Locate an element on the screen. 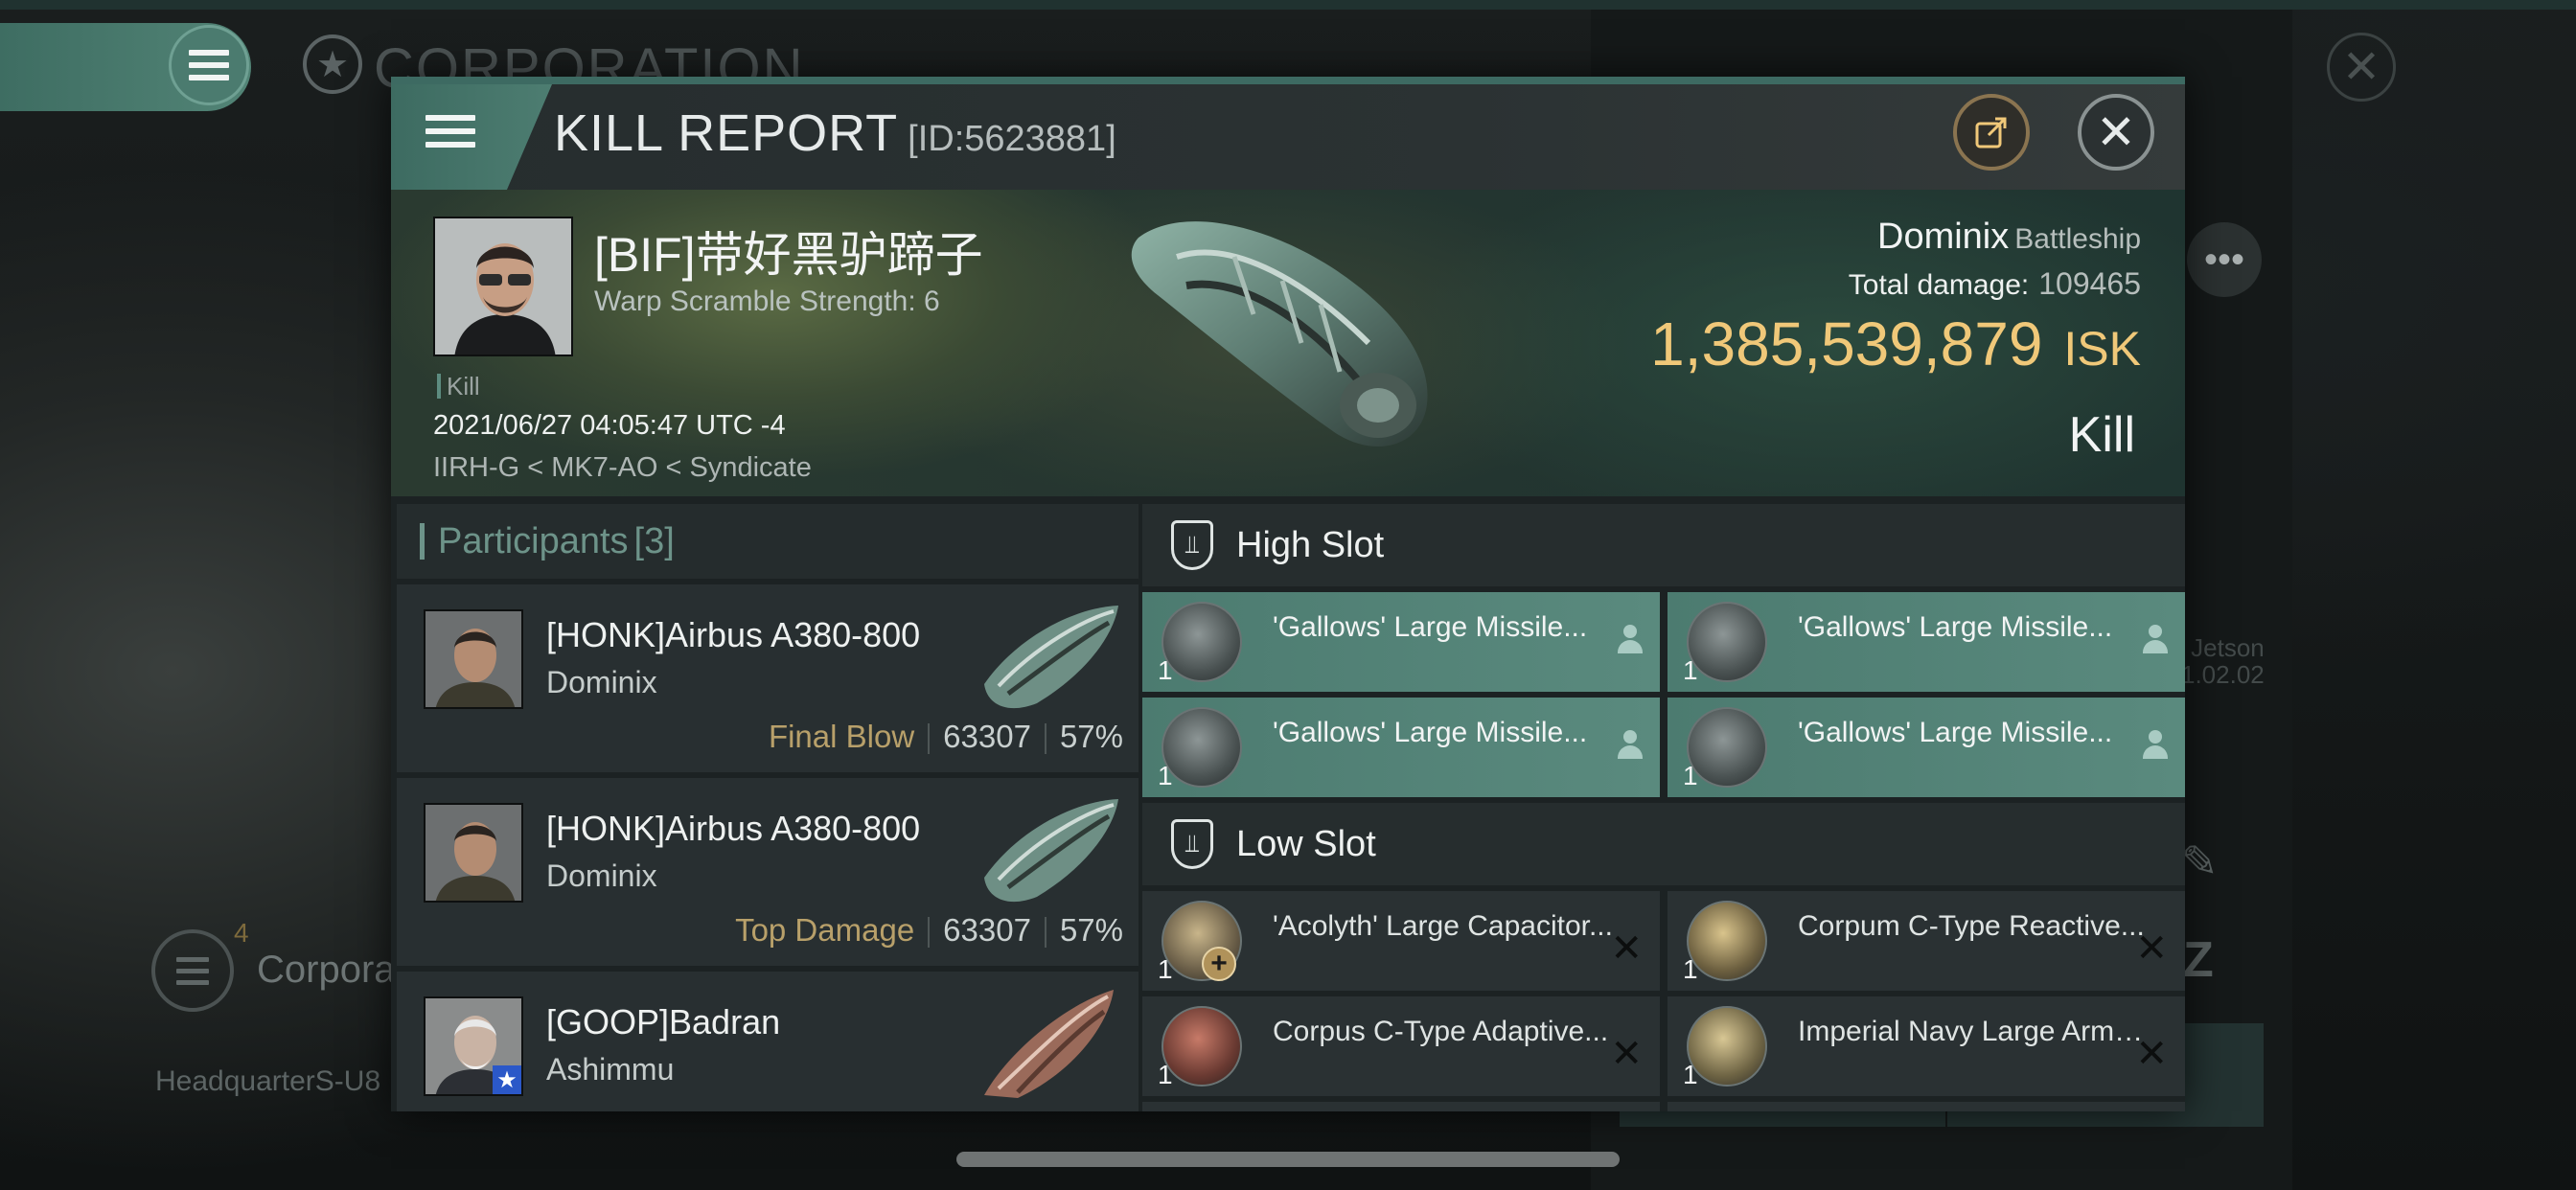 This screenshot has height=1190, width=2576. participant-stats: Top Damage 63307 57% is located at coordinates (929, 931).